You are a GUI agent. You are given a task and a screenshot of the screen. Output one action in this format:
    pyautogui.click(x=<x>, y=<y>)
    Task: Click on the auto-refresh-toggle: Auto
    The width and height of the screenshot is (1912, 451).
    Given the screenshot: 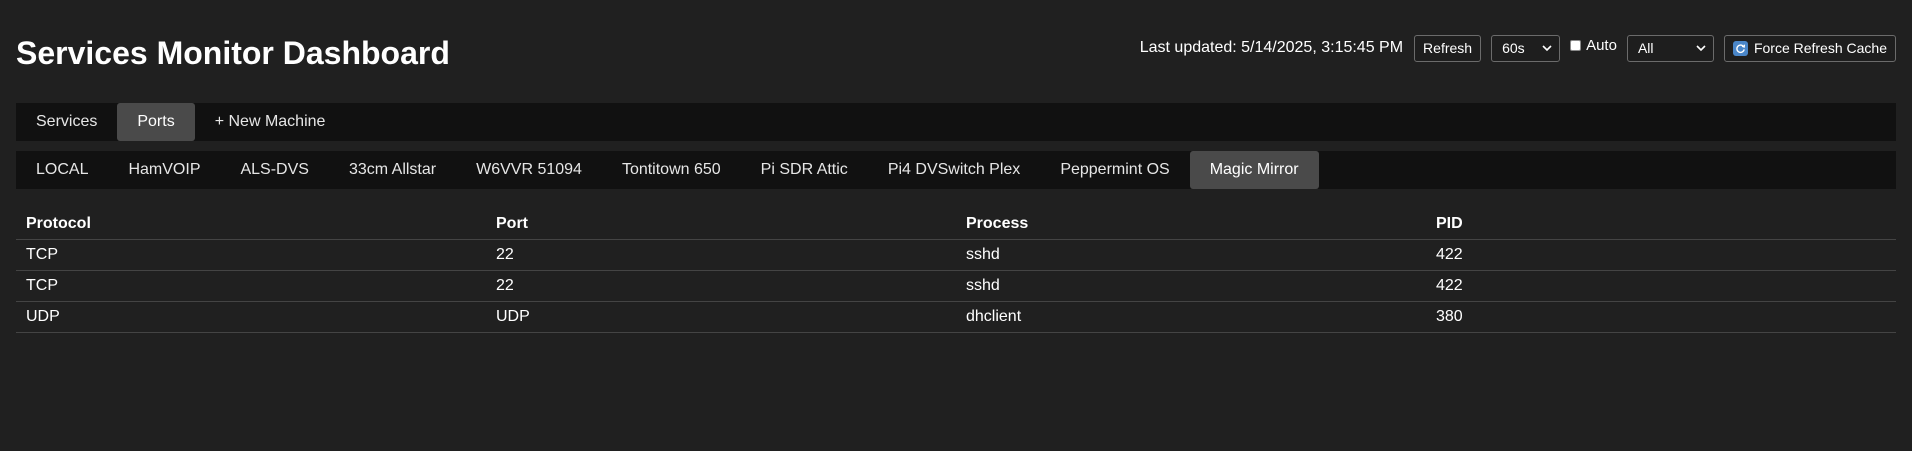 What is the action you would take?
    pyautogui.click(x=1593, y=45)
    